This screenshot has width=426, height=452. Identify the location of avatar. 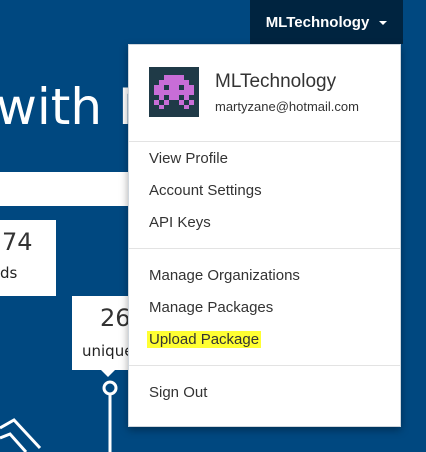
(174, 92).